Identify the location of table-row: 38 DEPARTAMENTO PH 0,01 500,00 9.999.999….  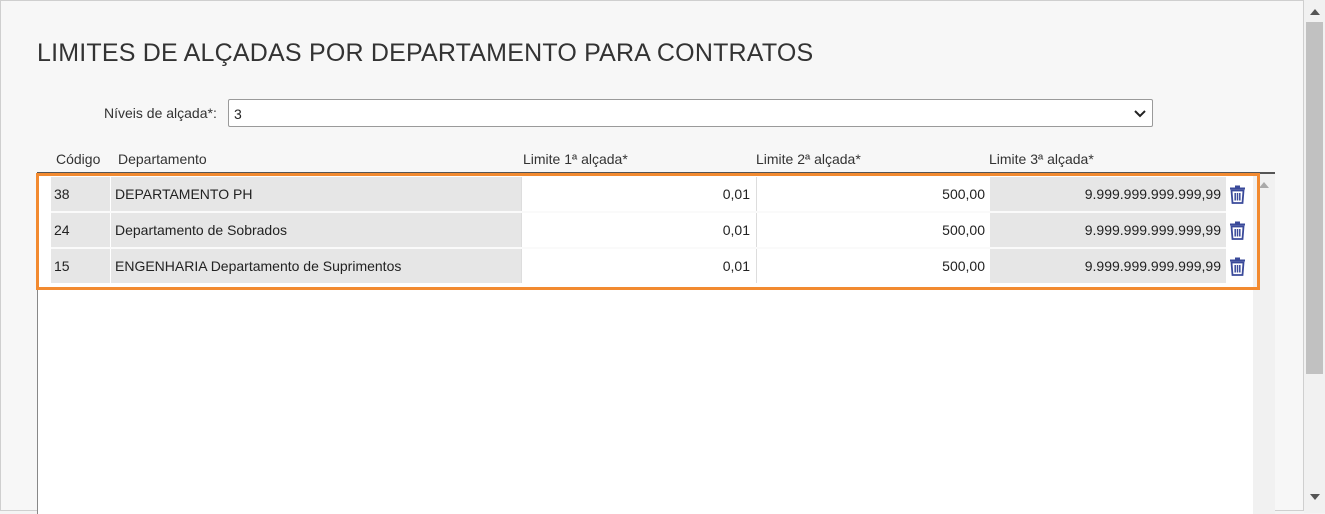
(653, 194).